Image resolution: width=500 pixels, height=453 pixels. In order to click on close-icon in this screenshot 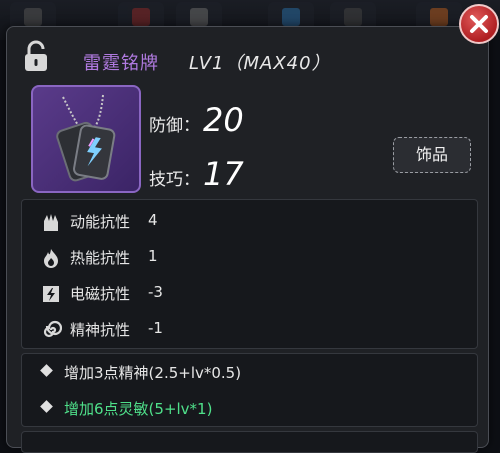, I will do `click(479, 24)`.